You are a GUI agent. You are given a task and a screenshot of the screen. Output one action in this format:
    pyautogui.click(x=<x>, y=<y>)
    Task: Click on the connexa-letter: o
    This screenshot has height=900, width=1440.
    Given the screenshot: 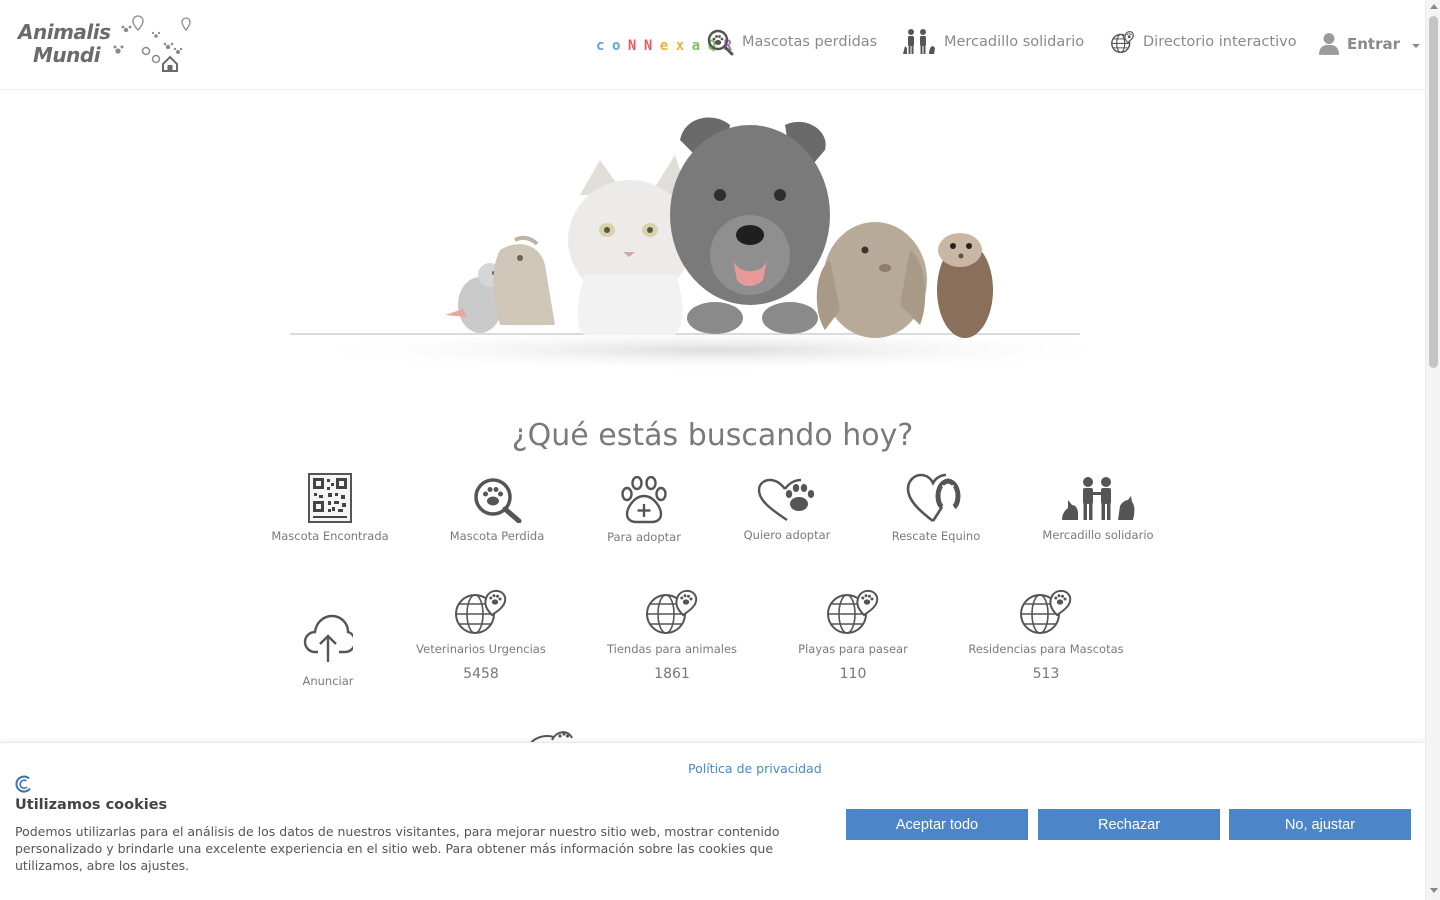 What is the action you would take?
    pyautogui.click(x=615, y=46)
    